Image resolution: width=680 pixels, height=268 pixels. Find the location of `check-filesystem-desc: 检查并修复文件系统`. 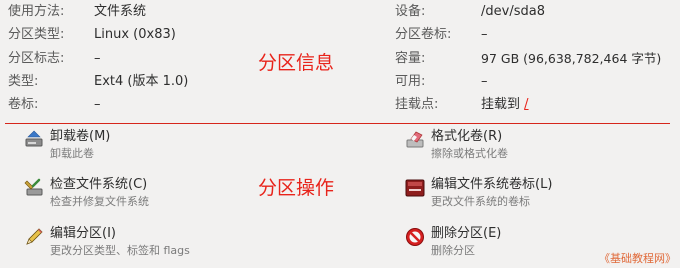

check-filesystem-desc: 检查并修复文件系统 is located at coordinates (99, 201).